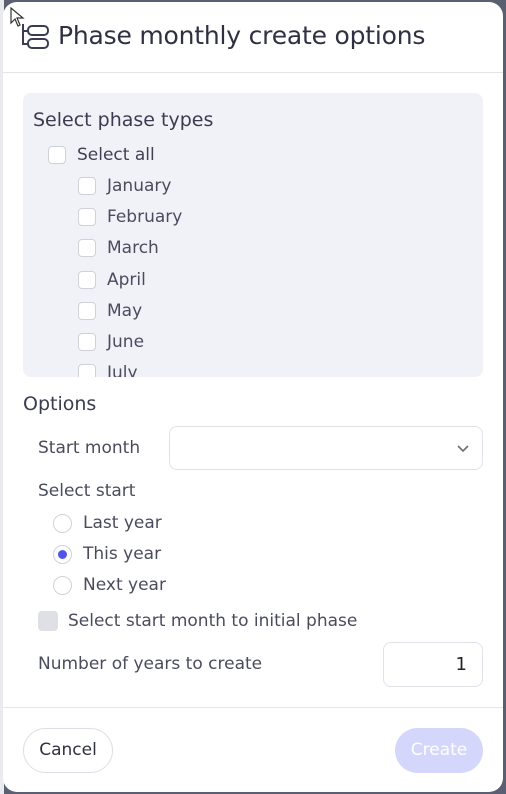  Describe the element at coordinates (463, 449) in the screenshot. I see `chevron-down-icon` at that location.